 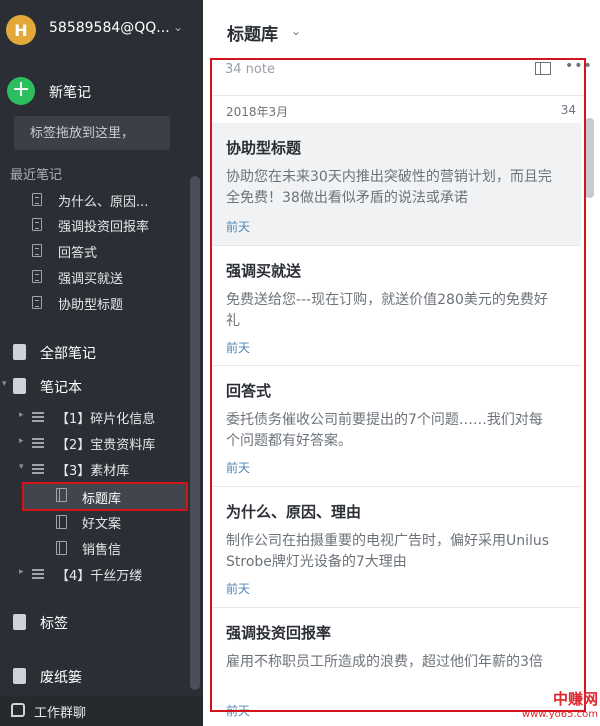 What do you see at coordinates (106, 419) in the screenshot?
I see `notebook-label: 【1】碎片化信息` at bounding box center [106, 419].